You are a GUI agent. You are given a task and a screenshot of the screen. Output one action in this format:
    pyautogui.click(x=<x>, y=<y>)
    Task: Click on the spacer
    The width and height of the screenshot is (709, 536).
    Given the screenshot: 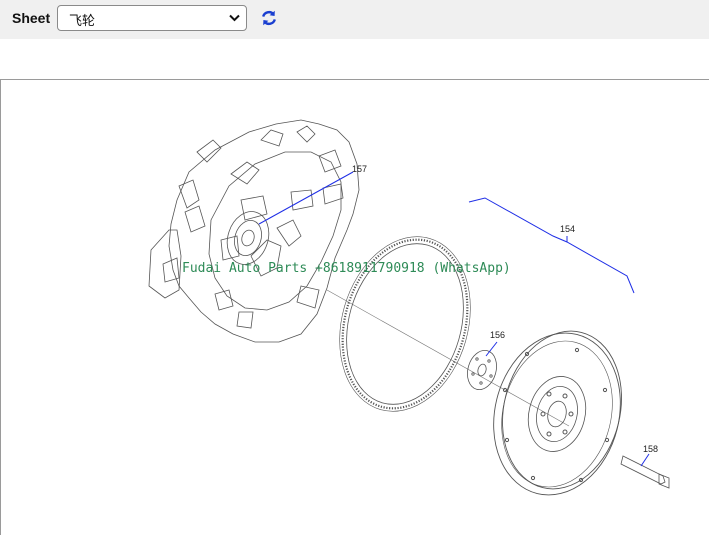 What is the action you would take?
    pyautogui.click(x=354, y=59)
    